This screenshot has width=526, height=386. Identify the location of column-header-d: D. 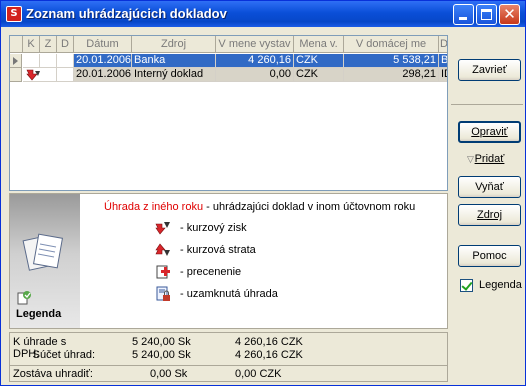
(65, 44).